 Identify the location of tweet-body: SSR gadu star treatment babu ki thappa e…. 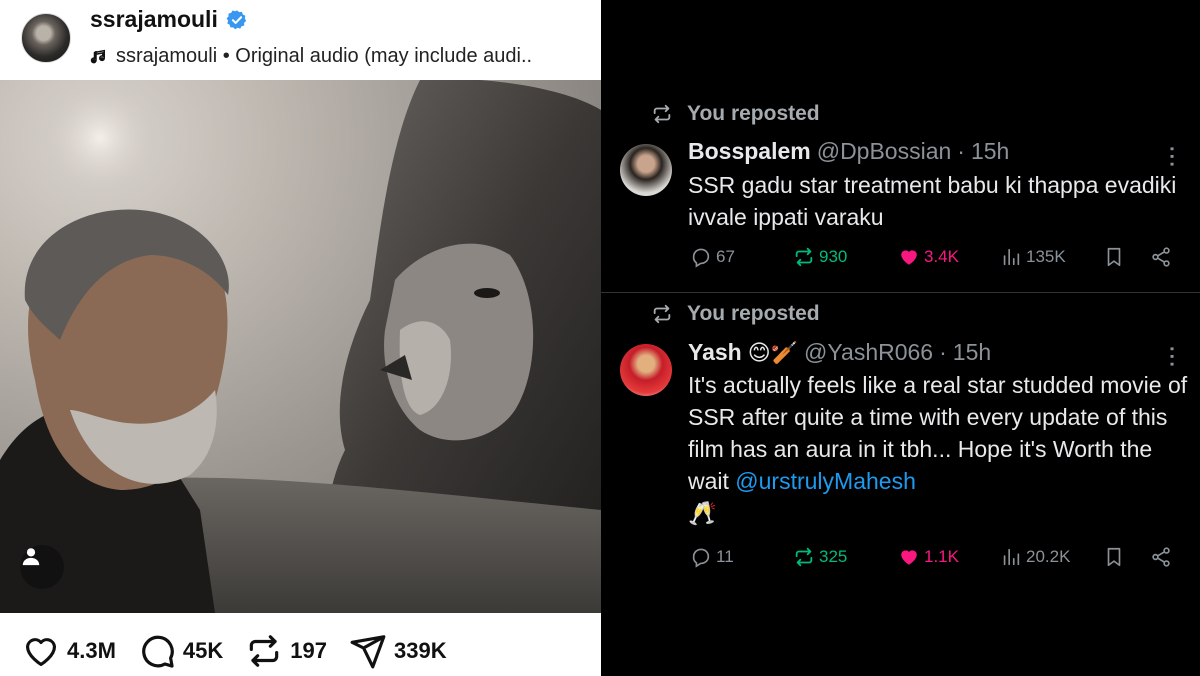
(932, 201).